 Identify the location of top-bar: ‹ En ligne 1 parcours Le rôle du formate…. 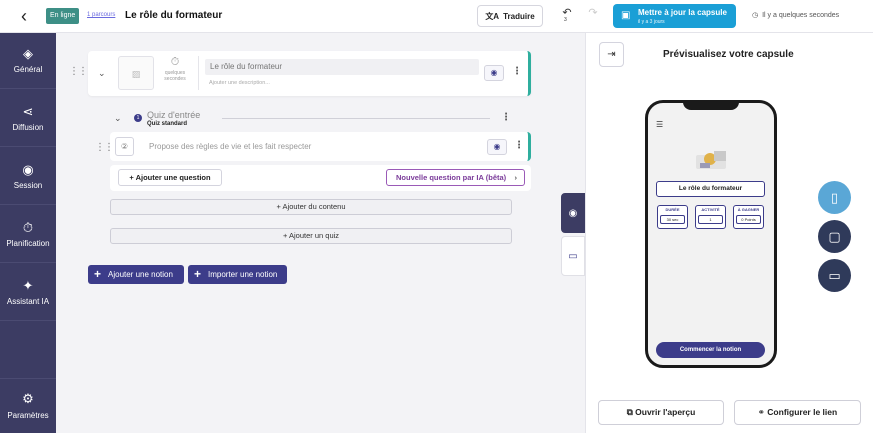
(436, 16).